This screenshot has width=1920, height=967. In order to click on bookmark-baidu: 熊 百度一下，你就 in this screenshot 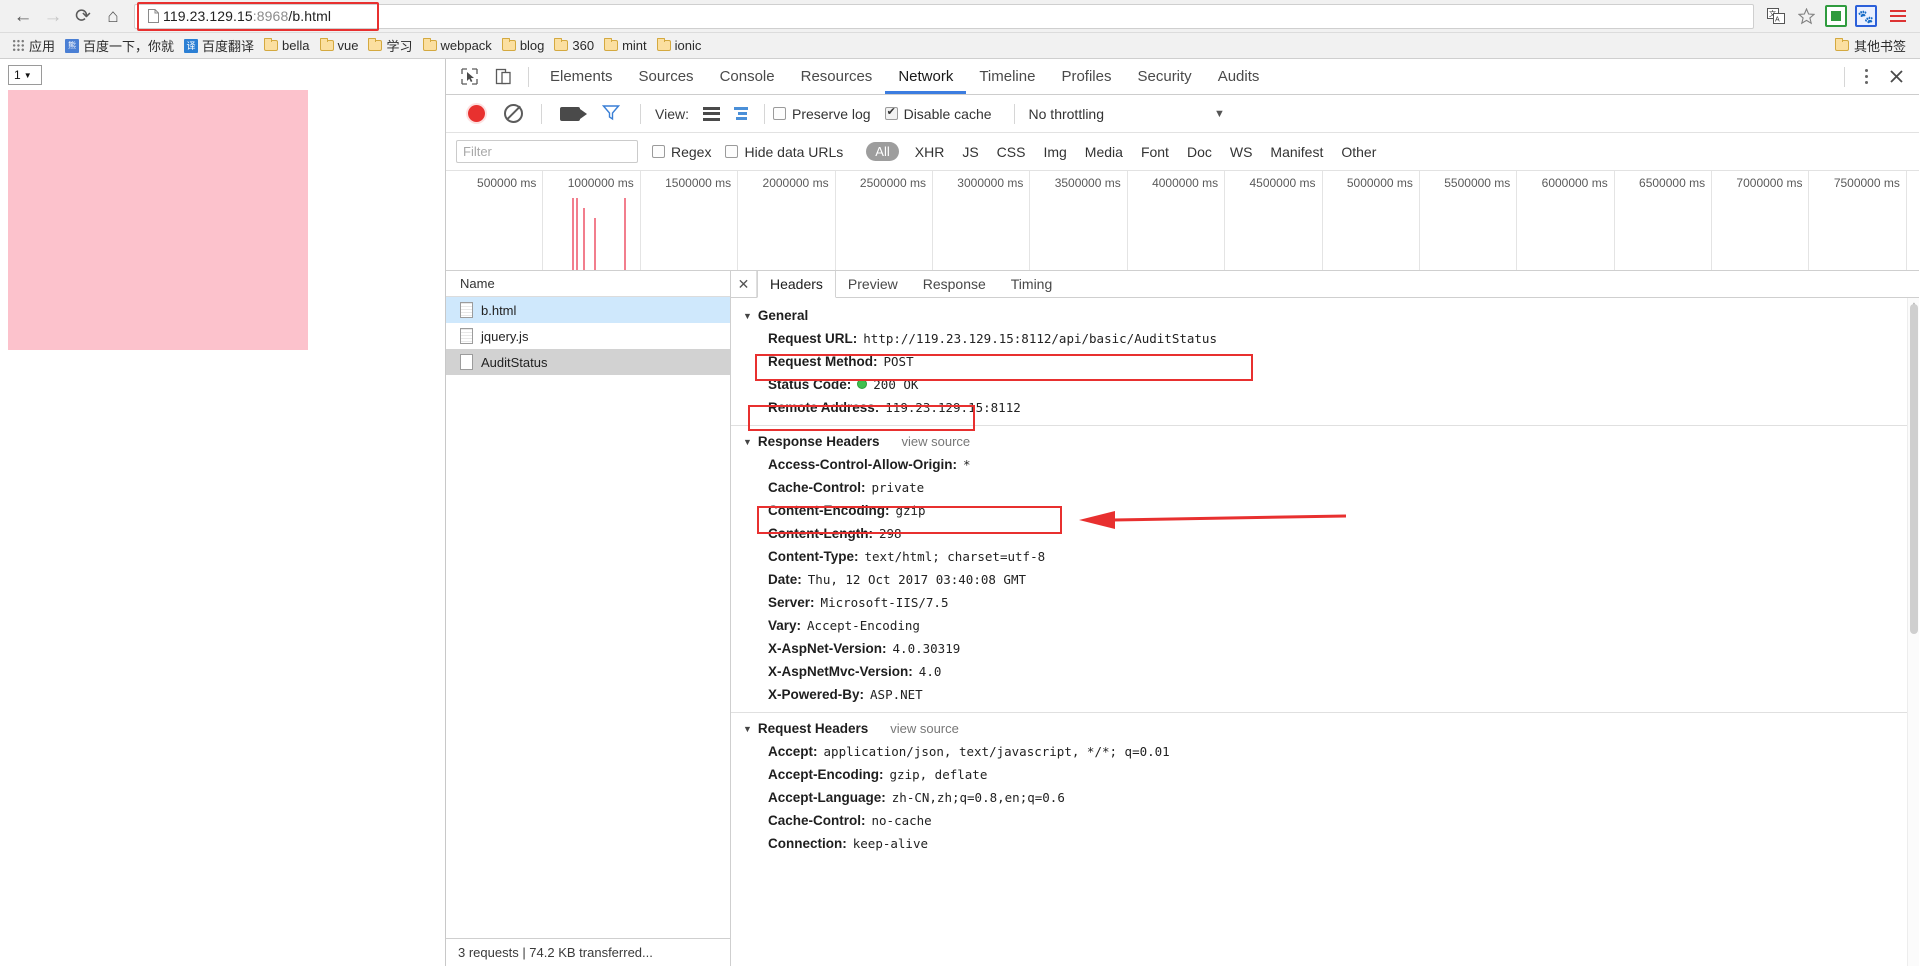, I will do `click(120, 45)`.